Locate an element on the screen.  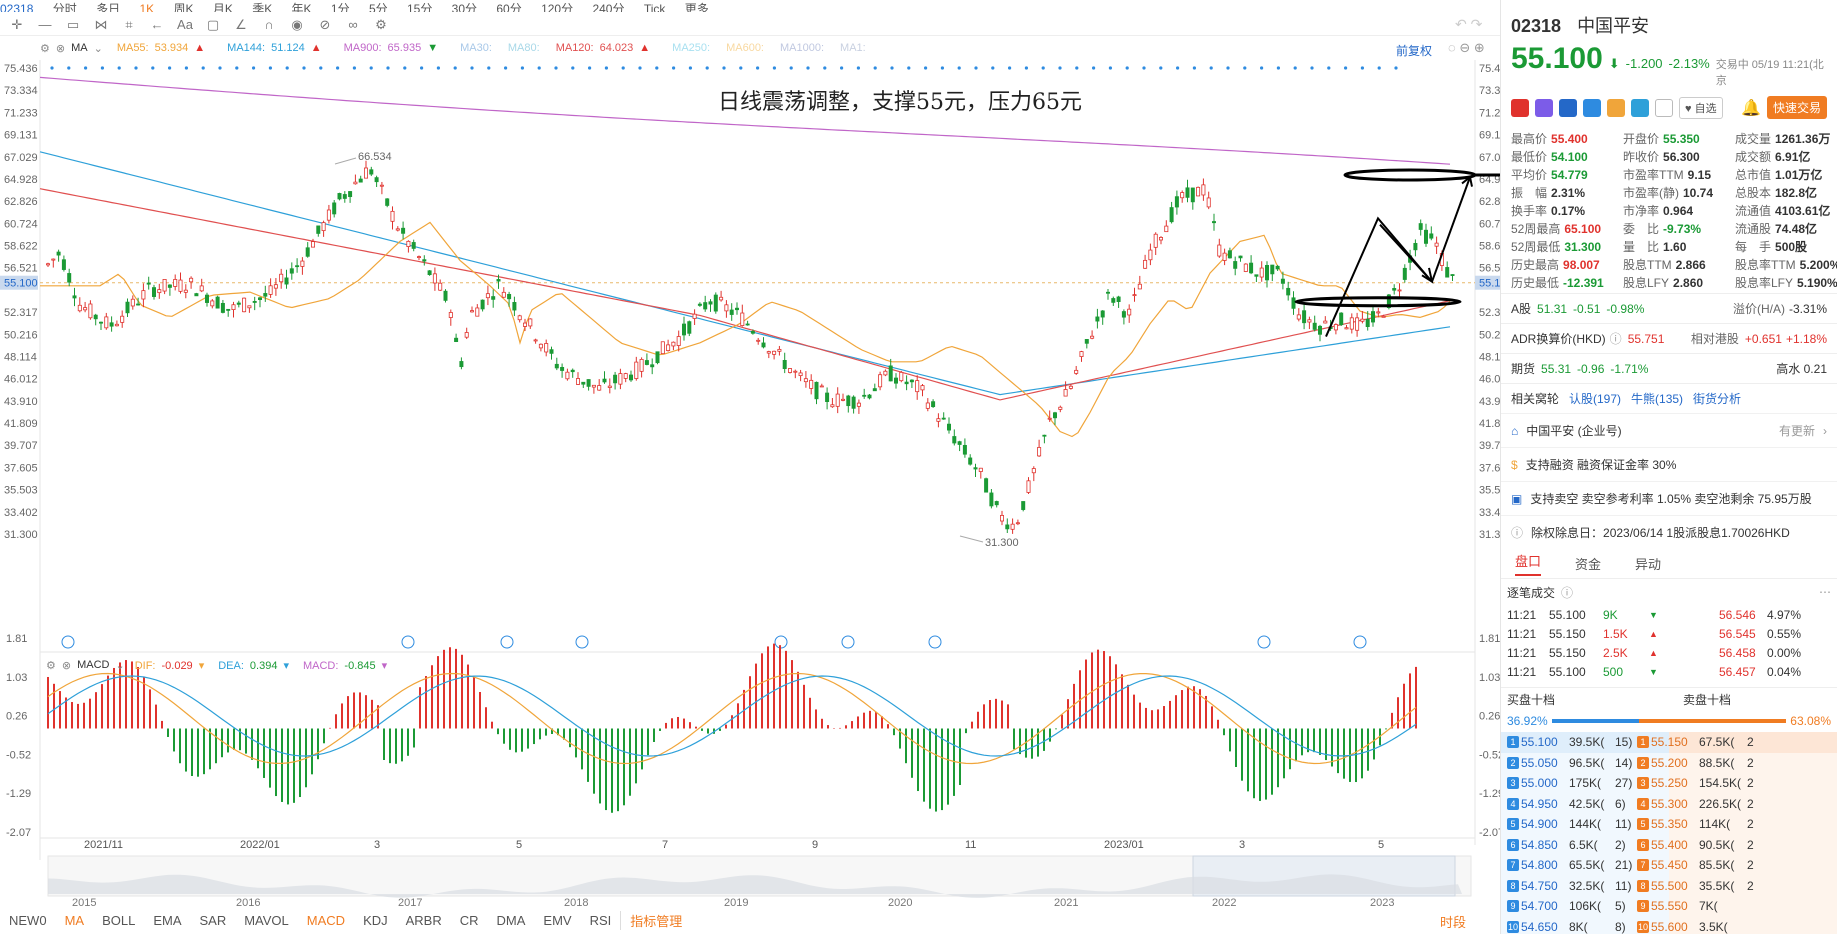
add-watchlist-button: ♥ 自选 is located at coordinates (1701, 107).